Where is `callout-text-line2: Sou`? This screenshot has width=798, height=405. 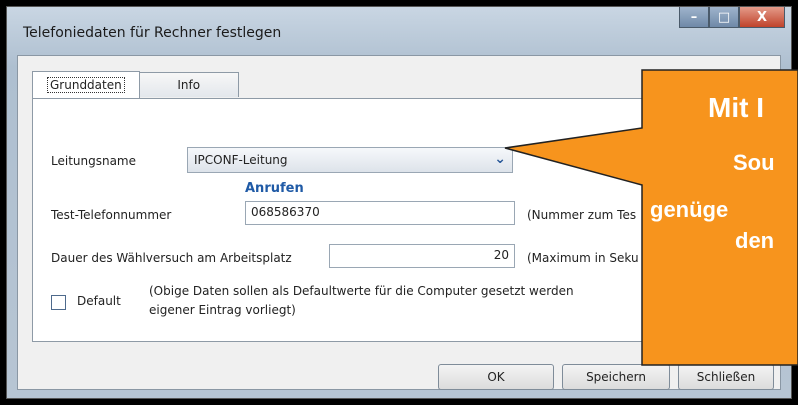 callout-text-line2: Sou is located at coordinates (754, 162).